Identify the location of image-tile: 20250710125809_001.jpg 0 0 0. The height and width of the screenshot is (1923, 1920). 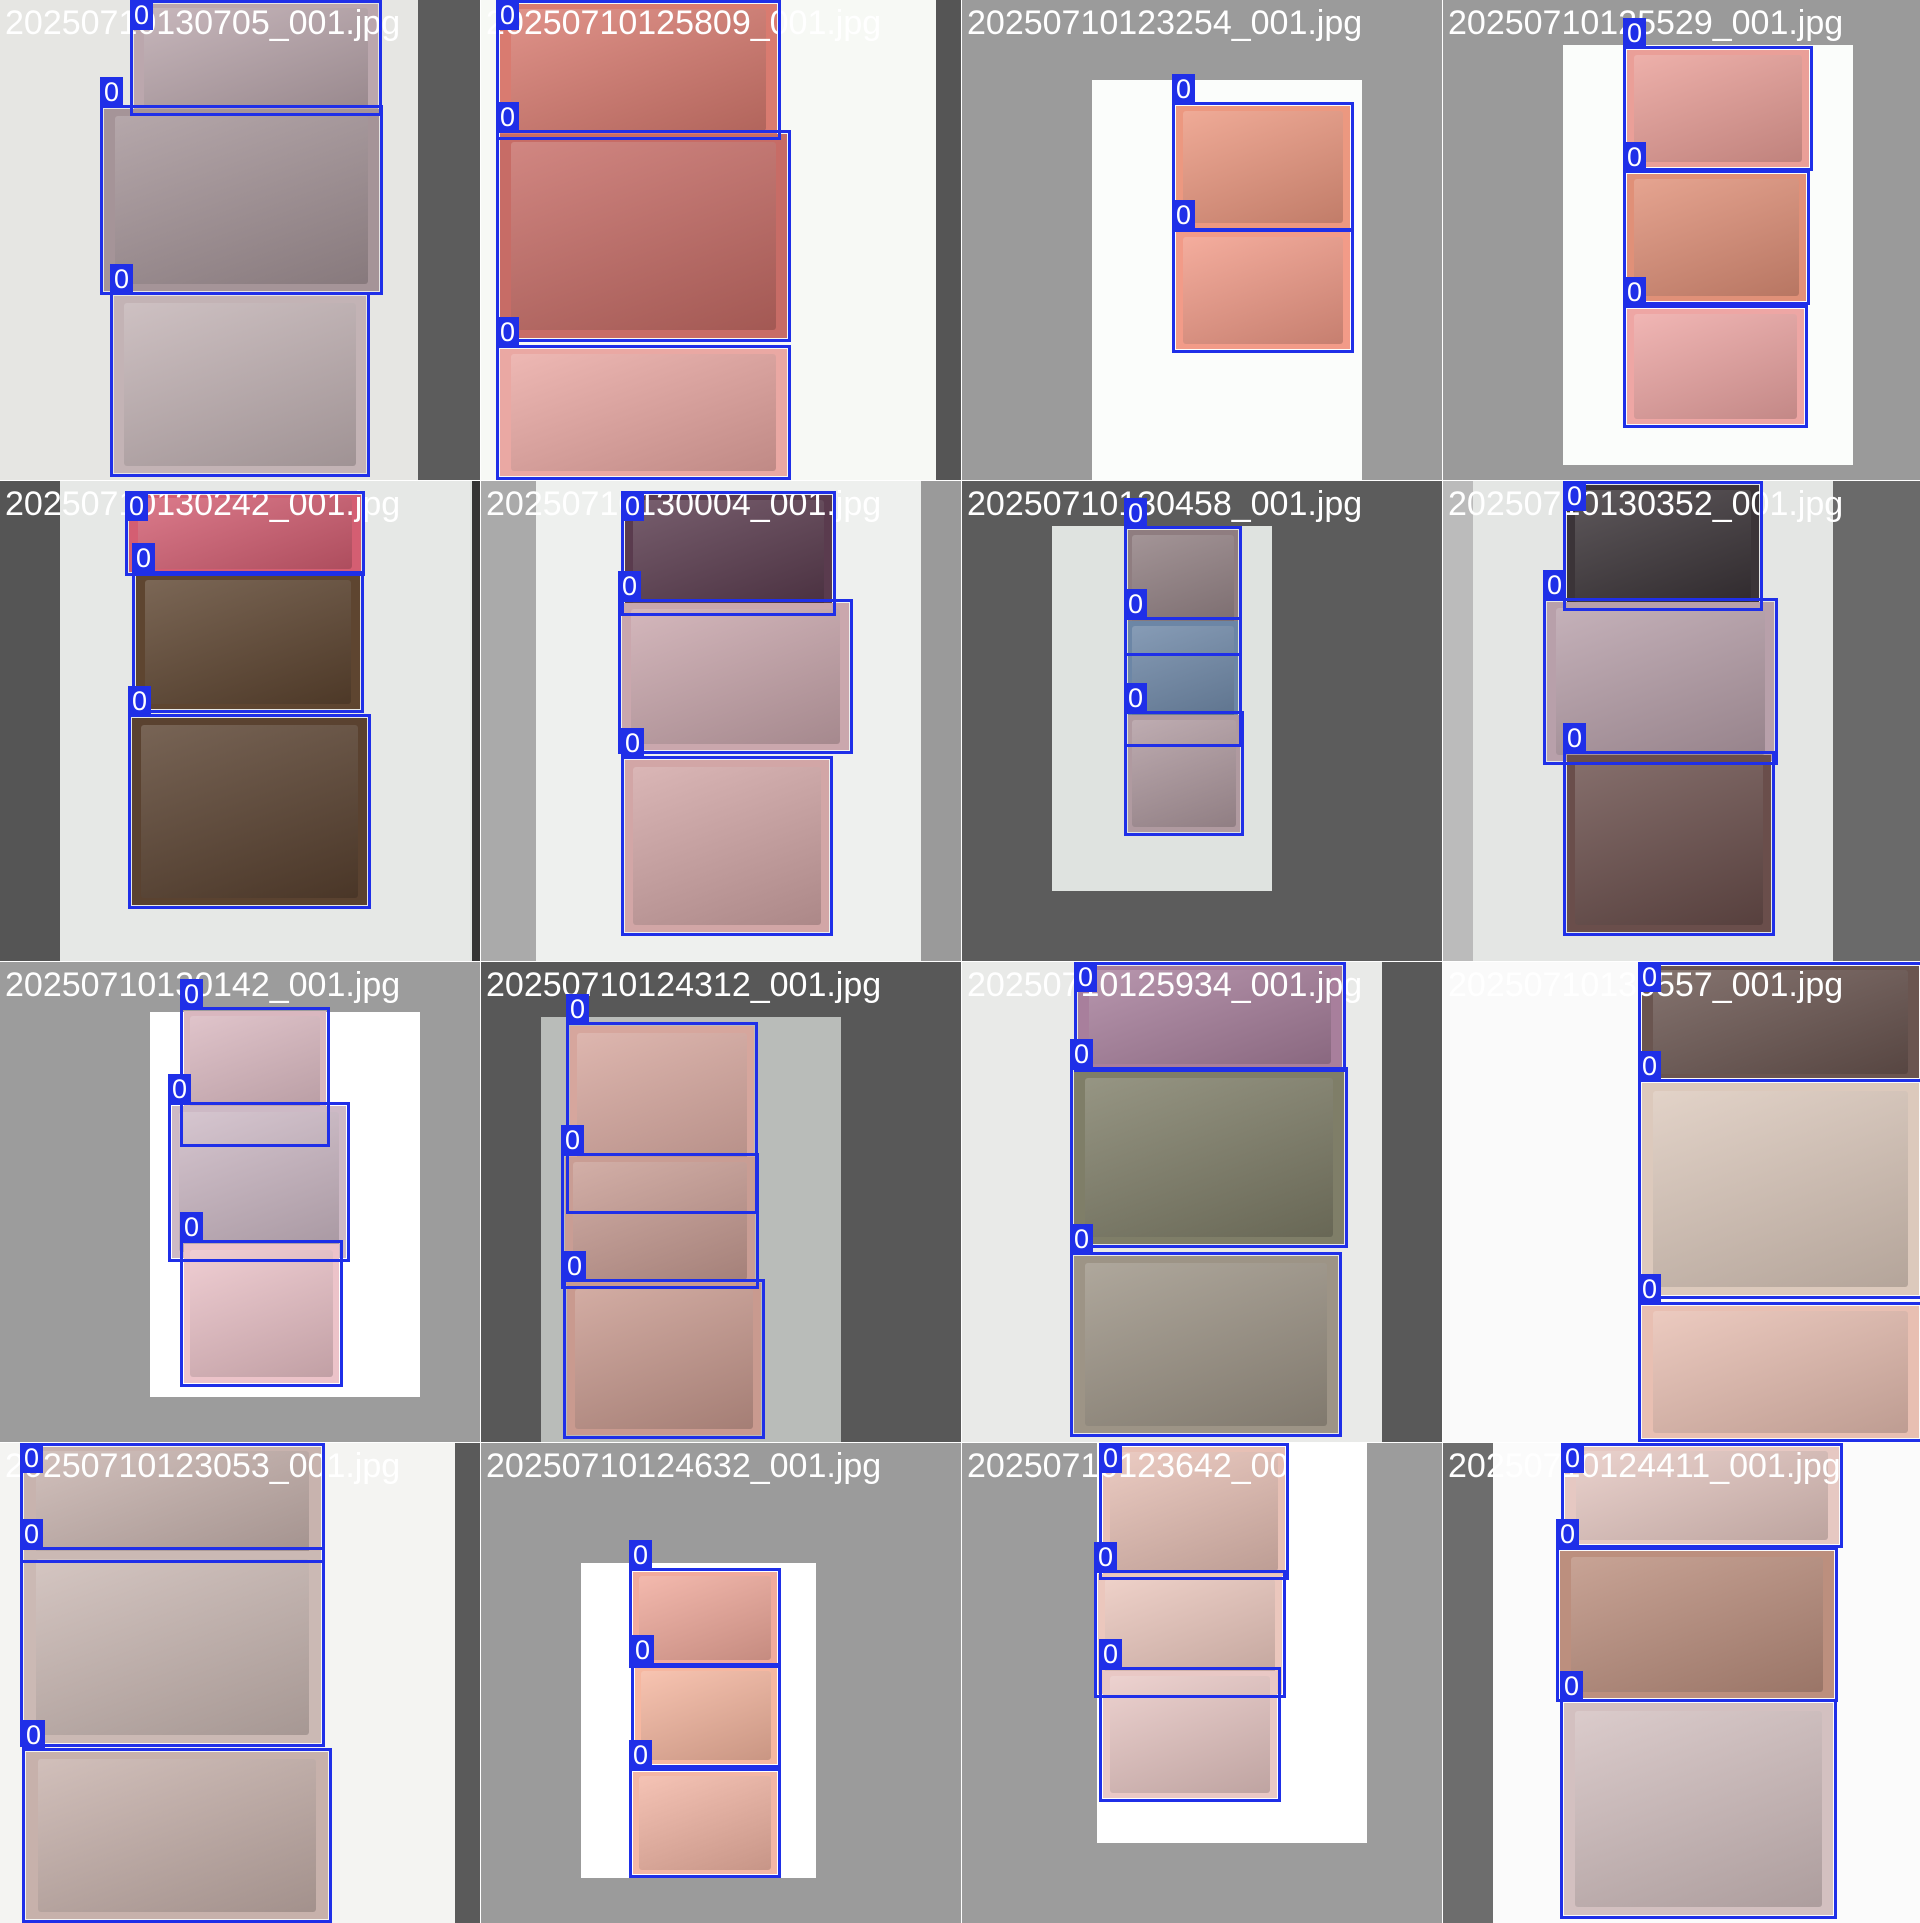
(721, 240).